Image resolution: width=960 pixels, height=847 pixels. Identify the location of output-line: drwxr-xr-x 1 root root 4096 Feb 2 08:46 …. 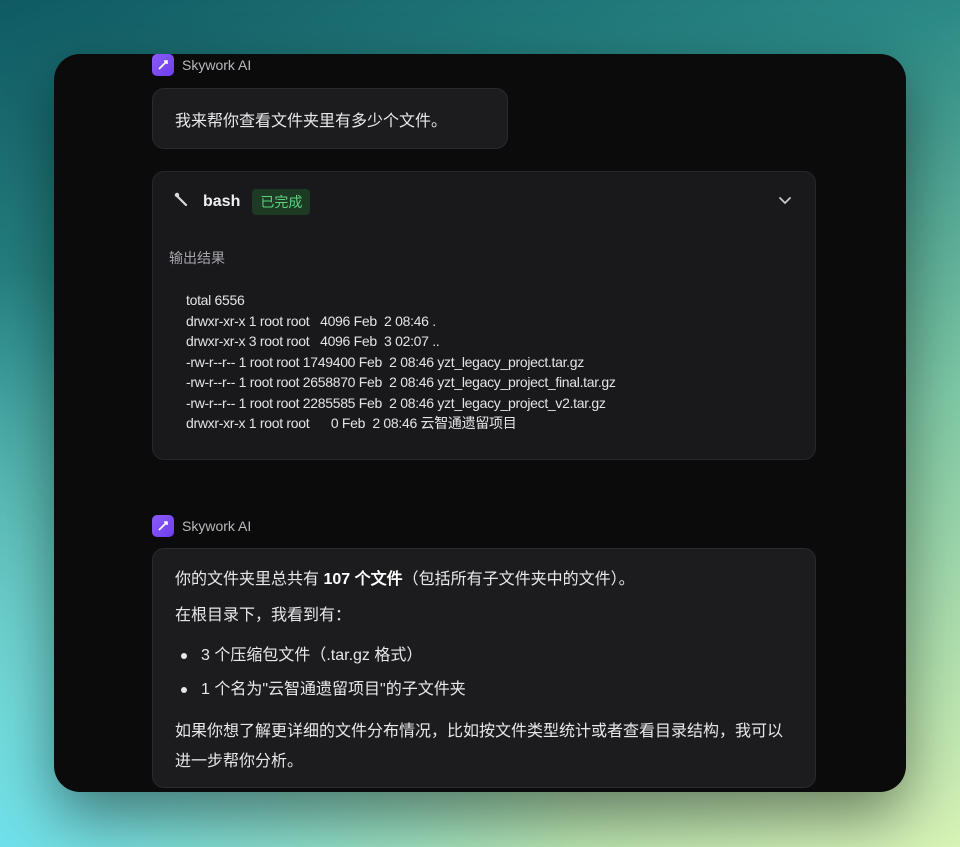
(311, 320).